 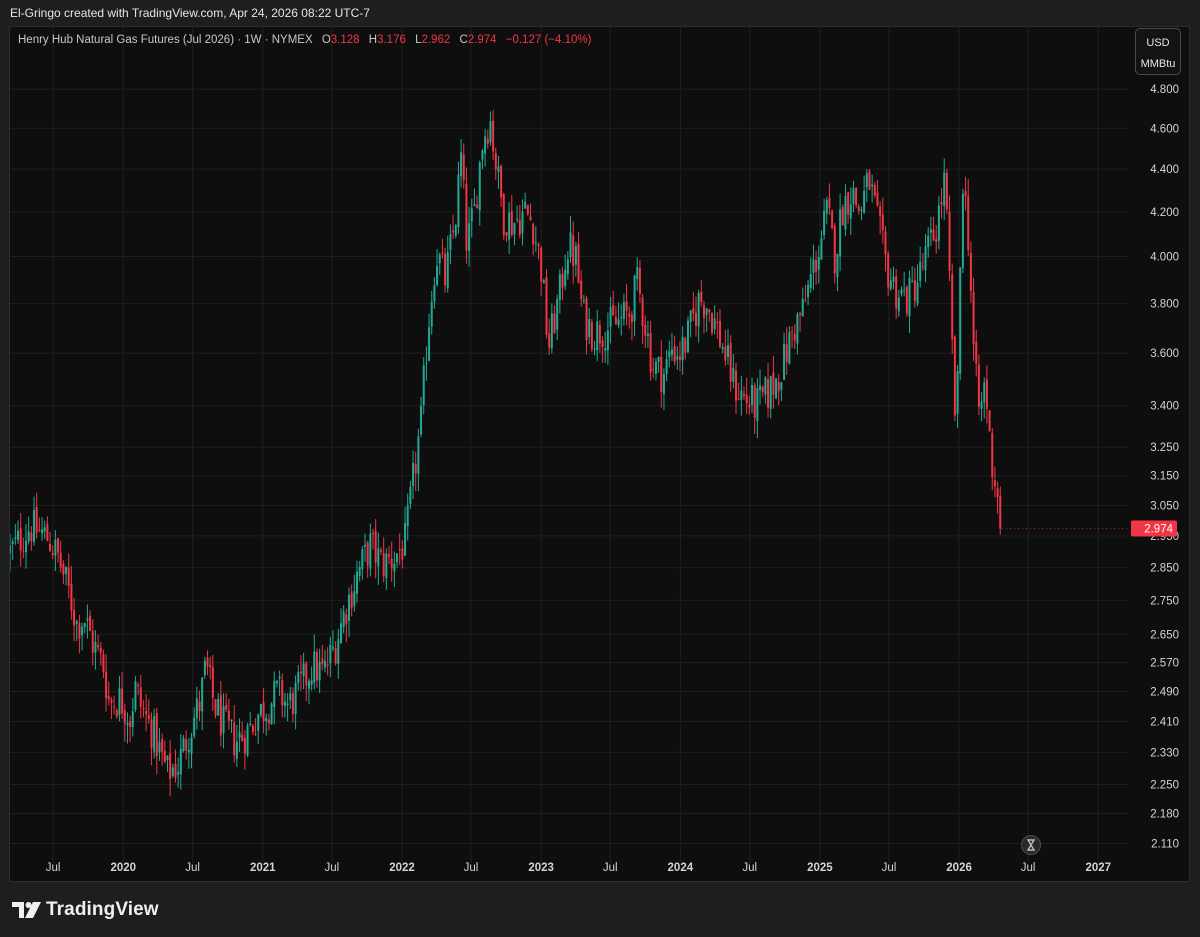 What do you see at coordinates (326, 40) in the screenshot?
I see `open-label: O` at bounding box center [326, 40].